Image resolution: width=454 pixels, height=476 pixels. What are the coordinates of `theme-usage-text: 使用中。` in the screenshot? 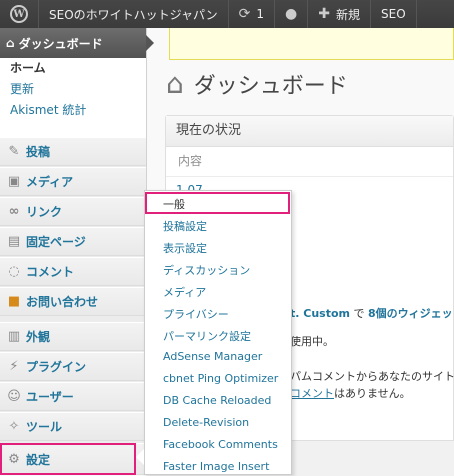 It's located at (312, 341).